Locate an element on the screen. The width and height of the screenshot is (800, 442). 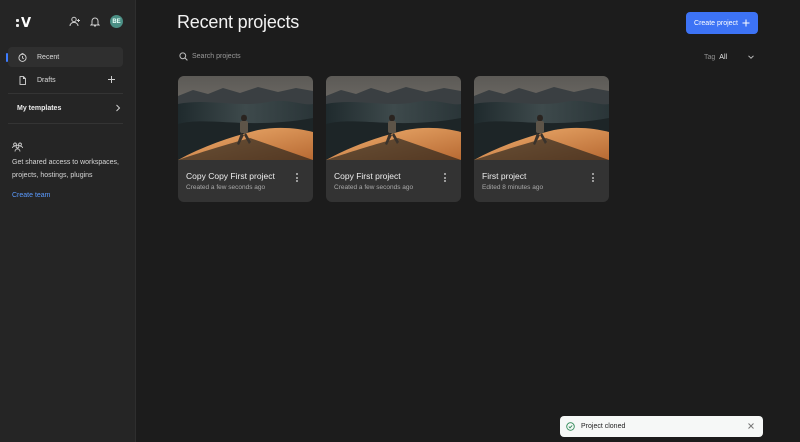
tag-value: All is located at coordinates (723, 57).